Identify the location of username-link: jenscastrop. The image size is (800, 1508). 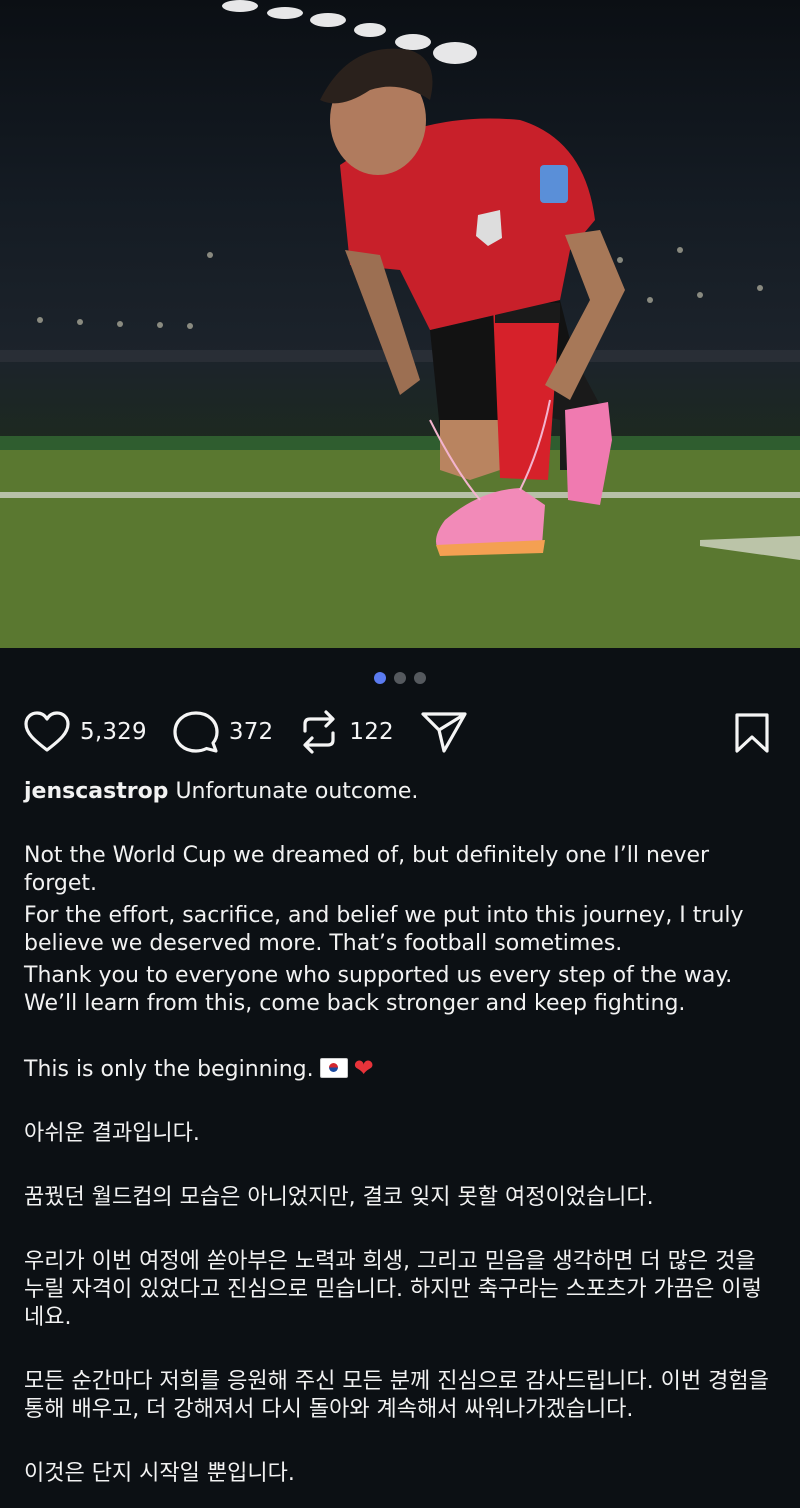
(96, 791).